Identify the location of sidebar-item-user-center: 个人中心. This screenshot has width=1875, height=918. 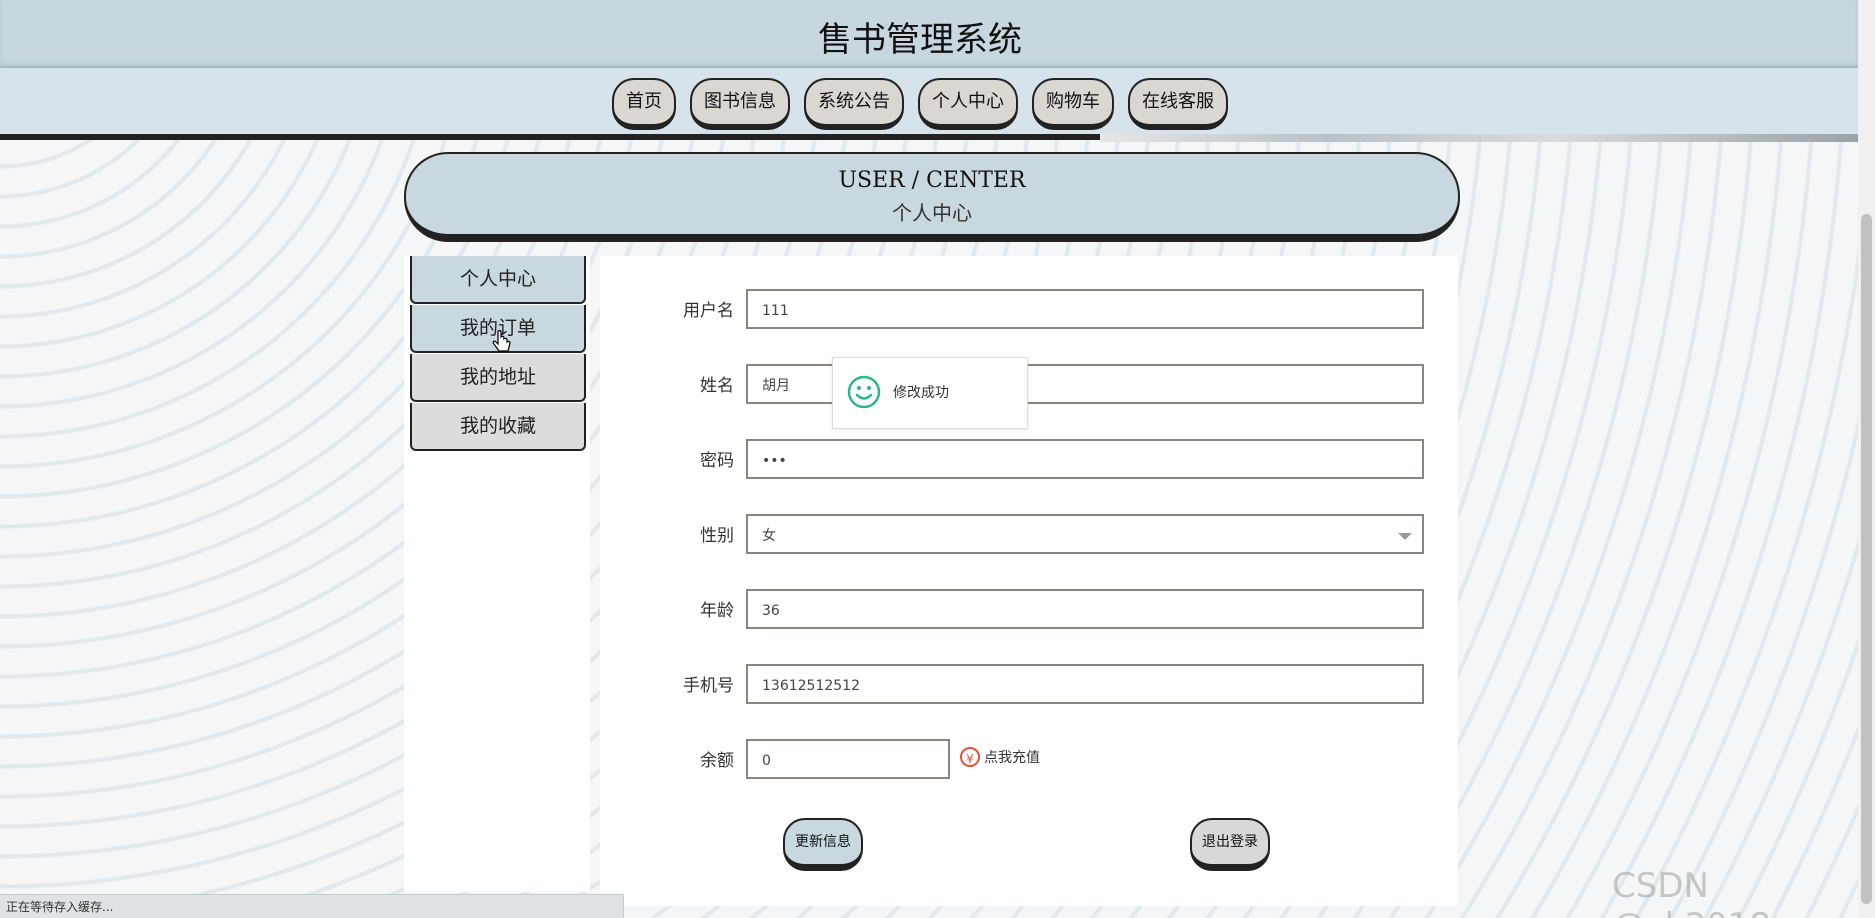
(498, 280).